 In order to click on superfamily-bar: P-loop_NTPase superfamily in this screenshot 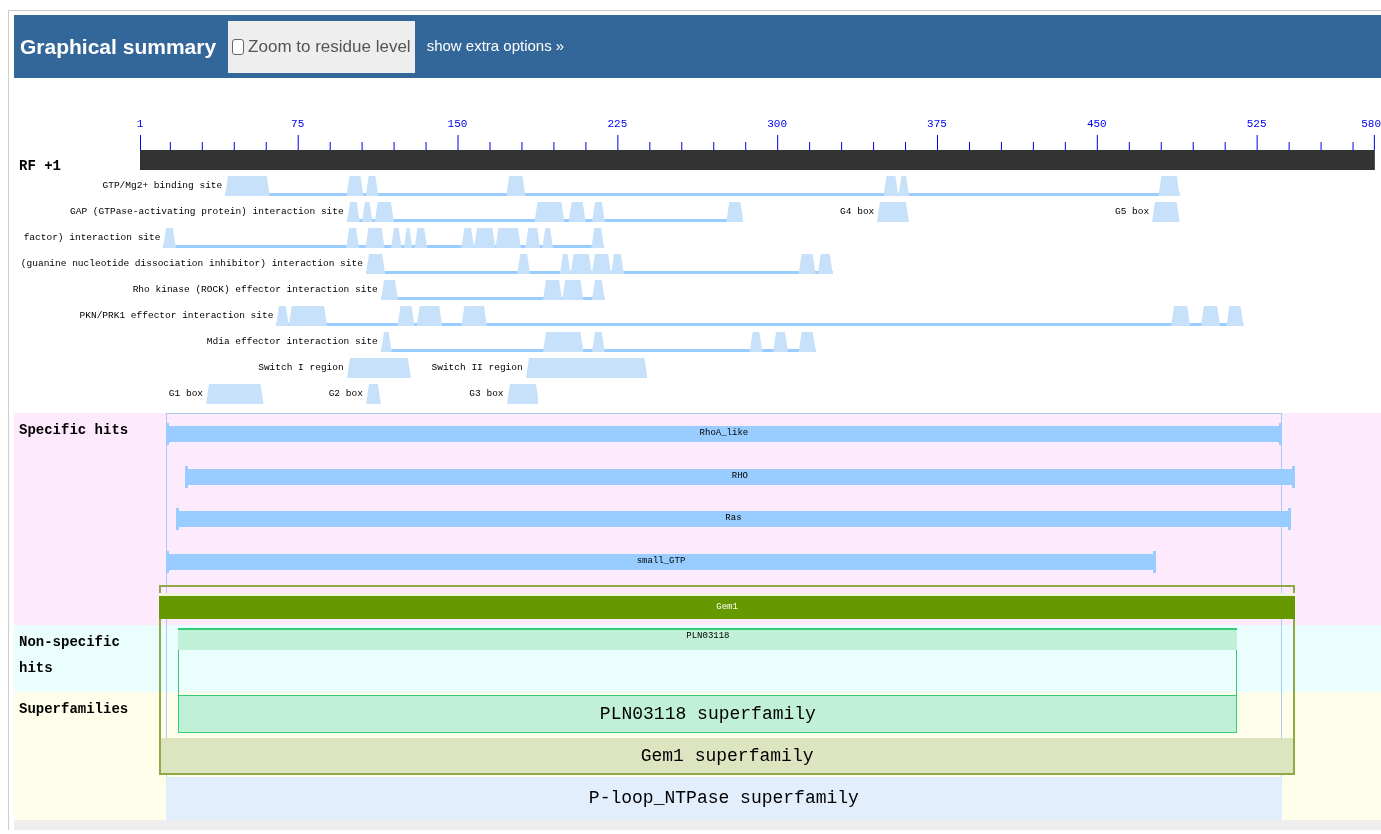, I will do `click(724, 798)`.